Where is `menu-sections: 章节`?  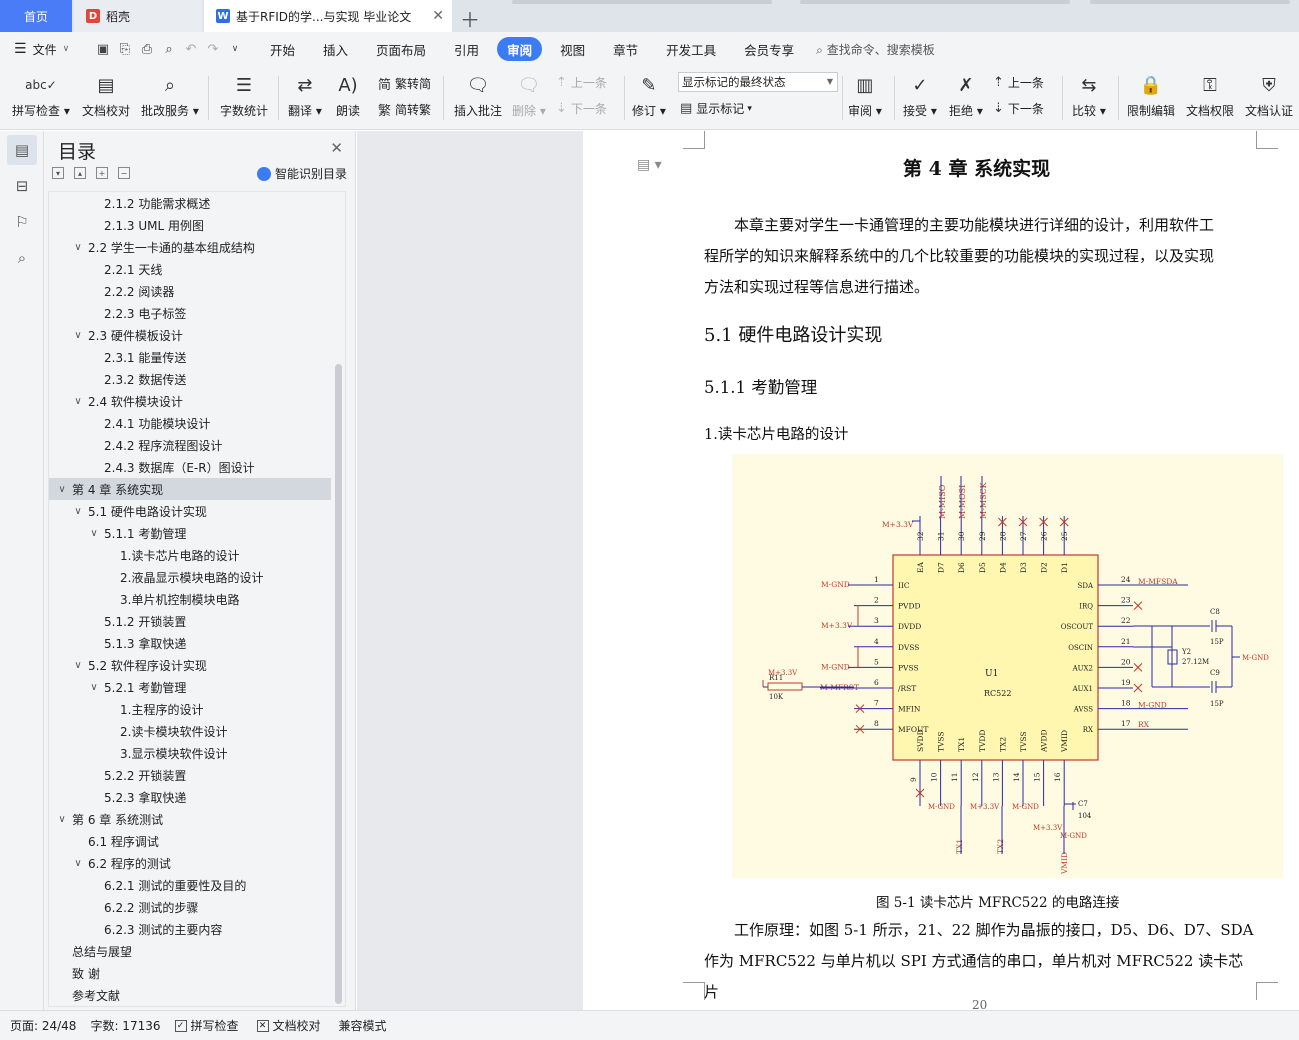
menu-sections: 章节 is located at coordinates (625, 49).